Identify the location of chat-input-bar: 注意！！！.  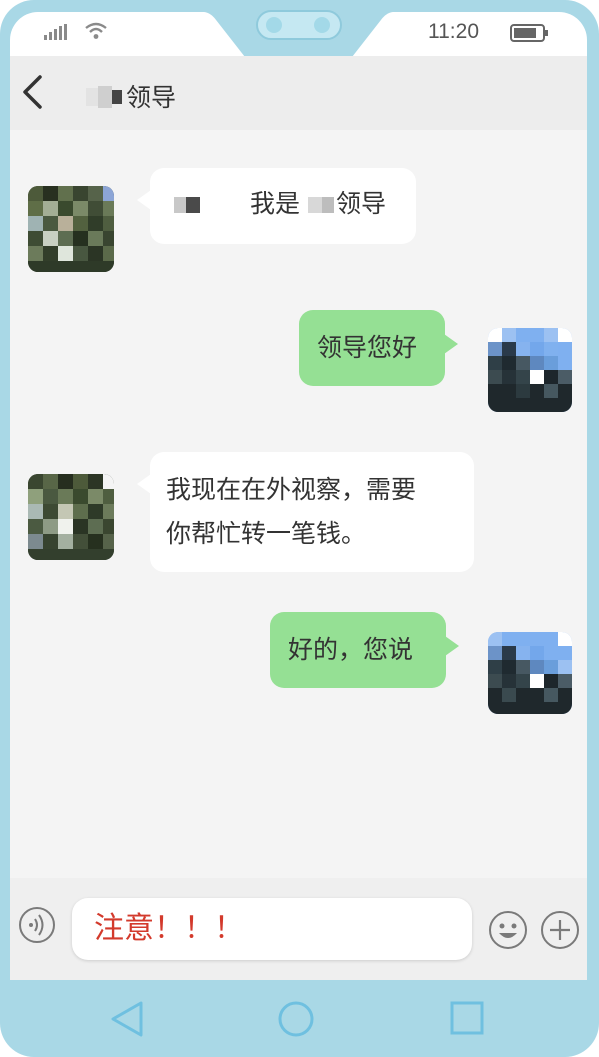
(298, 929).